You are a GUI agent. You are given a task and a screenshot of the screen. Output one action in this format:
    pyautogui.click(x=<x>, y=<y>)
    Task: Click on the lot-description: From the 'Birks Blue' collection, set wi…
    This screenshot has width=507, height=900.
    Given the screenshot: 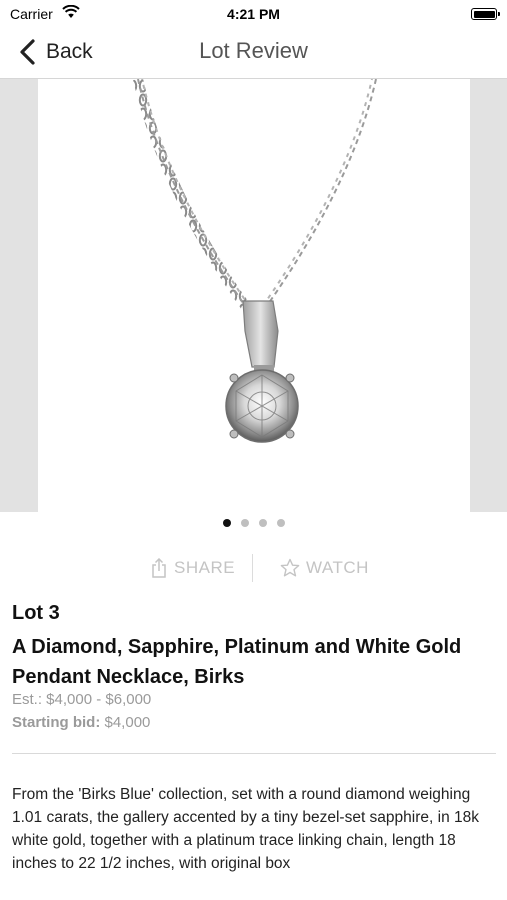 What is the action you would take?
    pyautogui.click(x=245, y=829)
    